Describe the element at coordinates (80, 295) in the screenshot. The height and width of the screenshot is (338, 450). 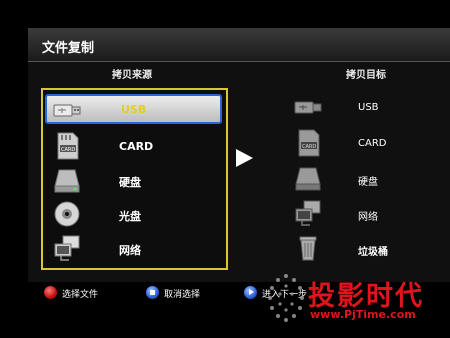
I see `hint-label: 选择文件` at that location.